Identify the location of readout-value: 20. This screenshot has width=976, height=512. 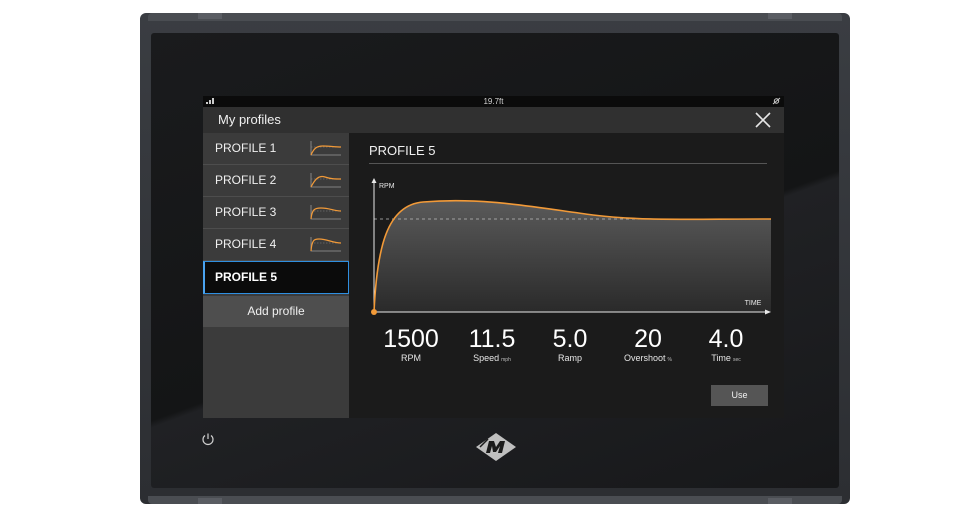
(648, 339).